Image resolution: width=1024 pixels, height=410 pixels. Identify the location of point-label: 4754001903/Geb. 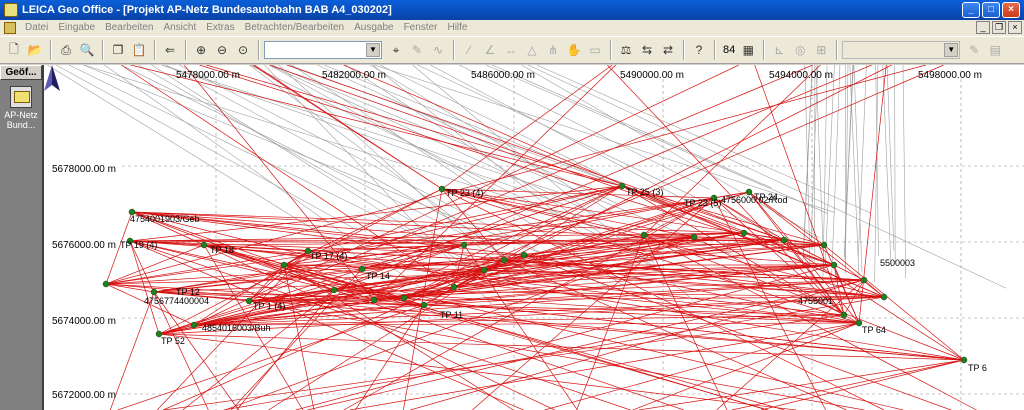
(165, 219).